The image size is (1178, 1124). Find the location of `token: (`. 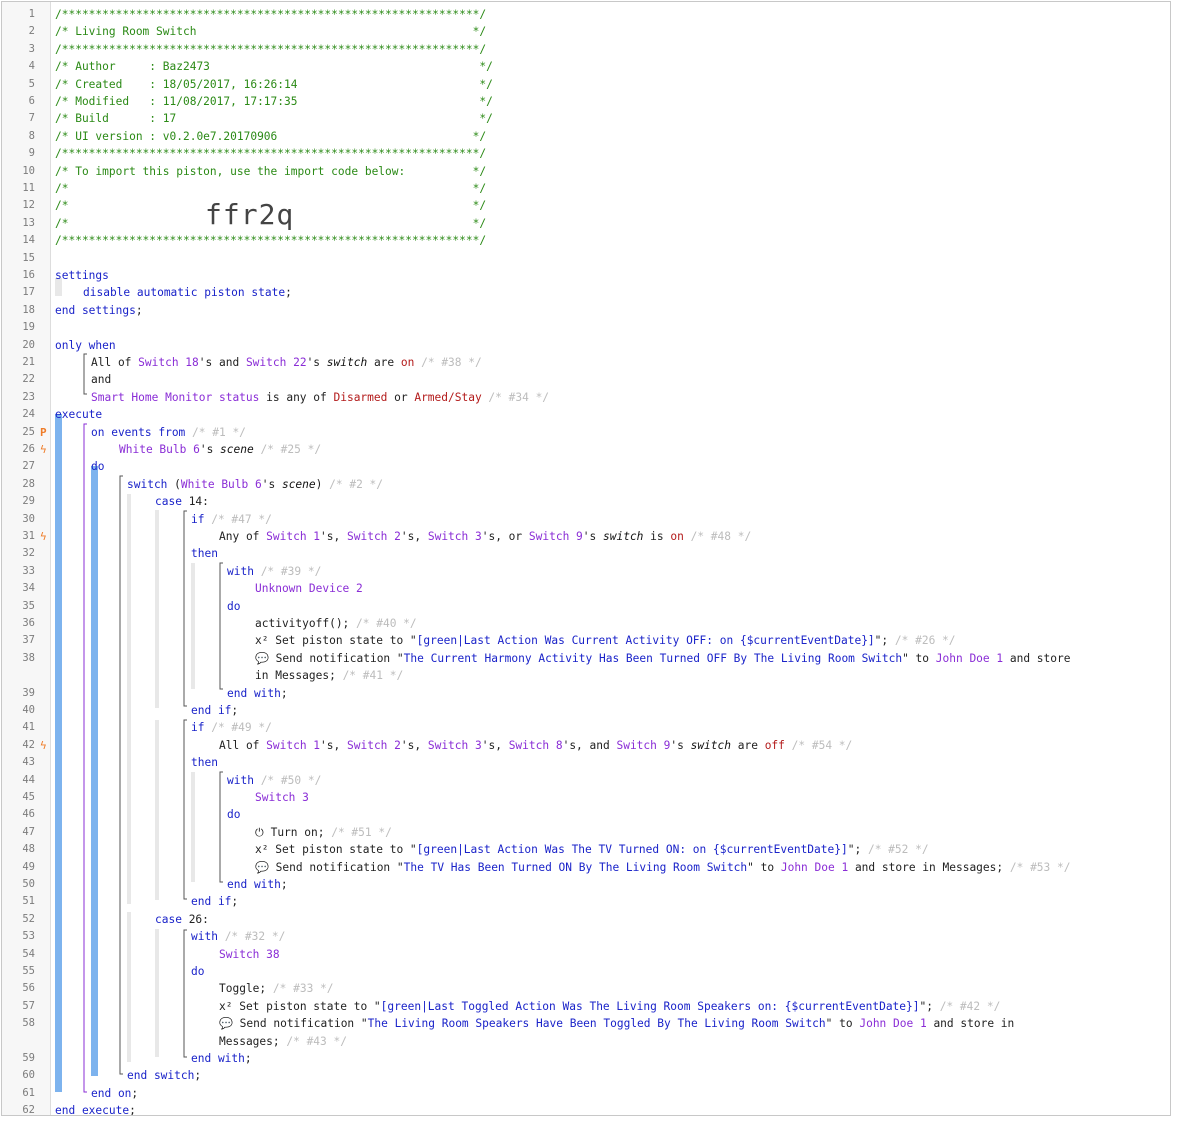

token: ( is located at coordinates (174, 484).